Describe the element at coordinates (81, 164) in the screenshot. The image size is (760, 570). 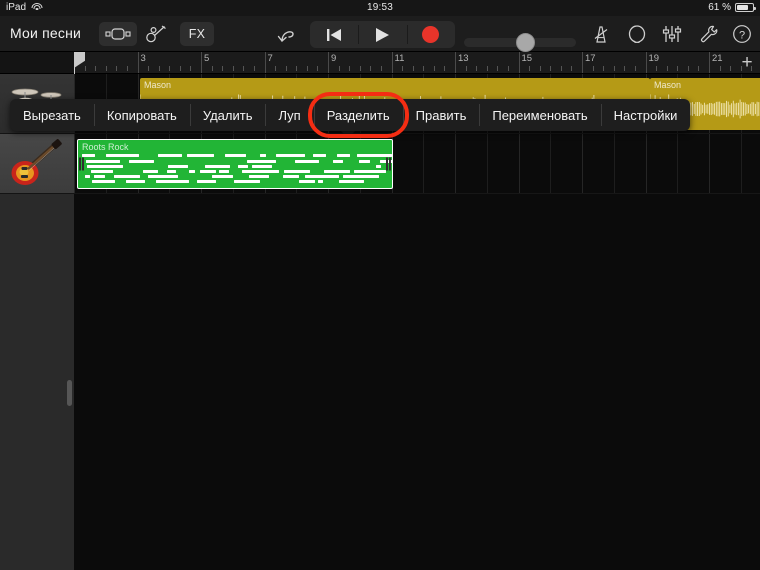
I see `region-left-handle` at that location.